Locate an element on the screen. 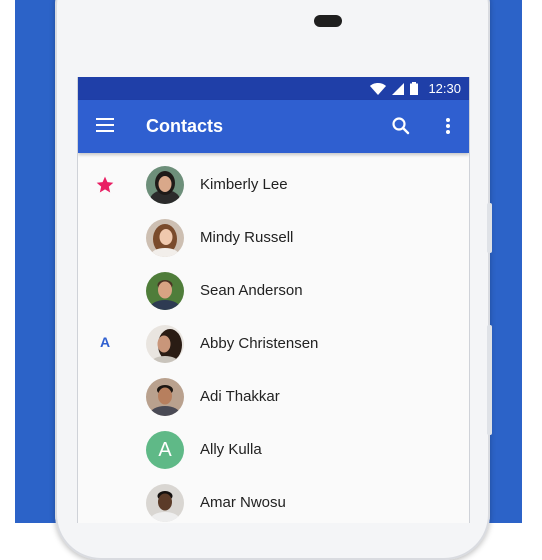  list-item: Amar Nwosu is located at coordinates (273, 500).